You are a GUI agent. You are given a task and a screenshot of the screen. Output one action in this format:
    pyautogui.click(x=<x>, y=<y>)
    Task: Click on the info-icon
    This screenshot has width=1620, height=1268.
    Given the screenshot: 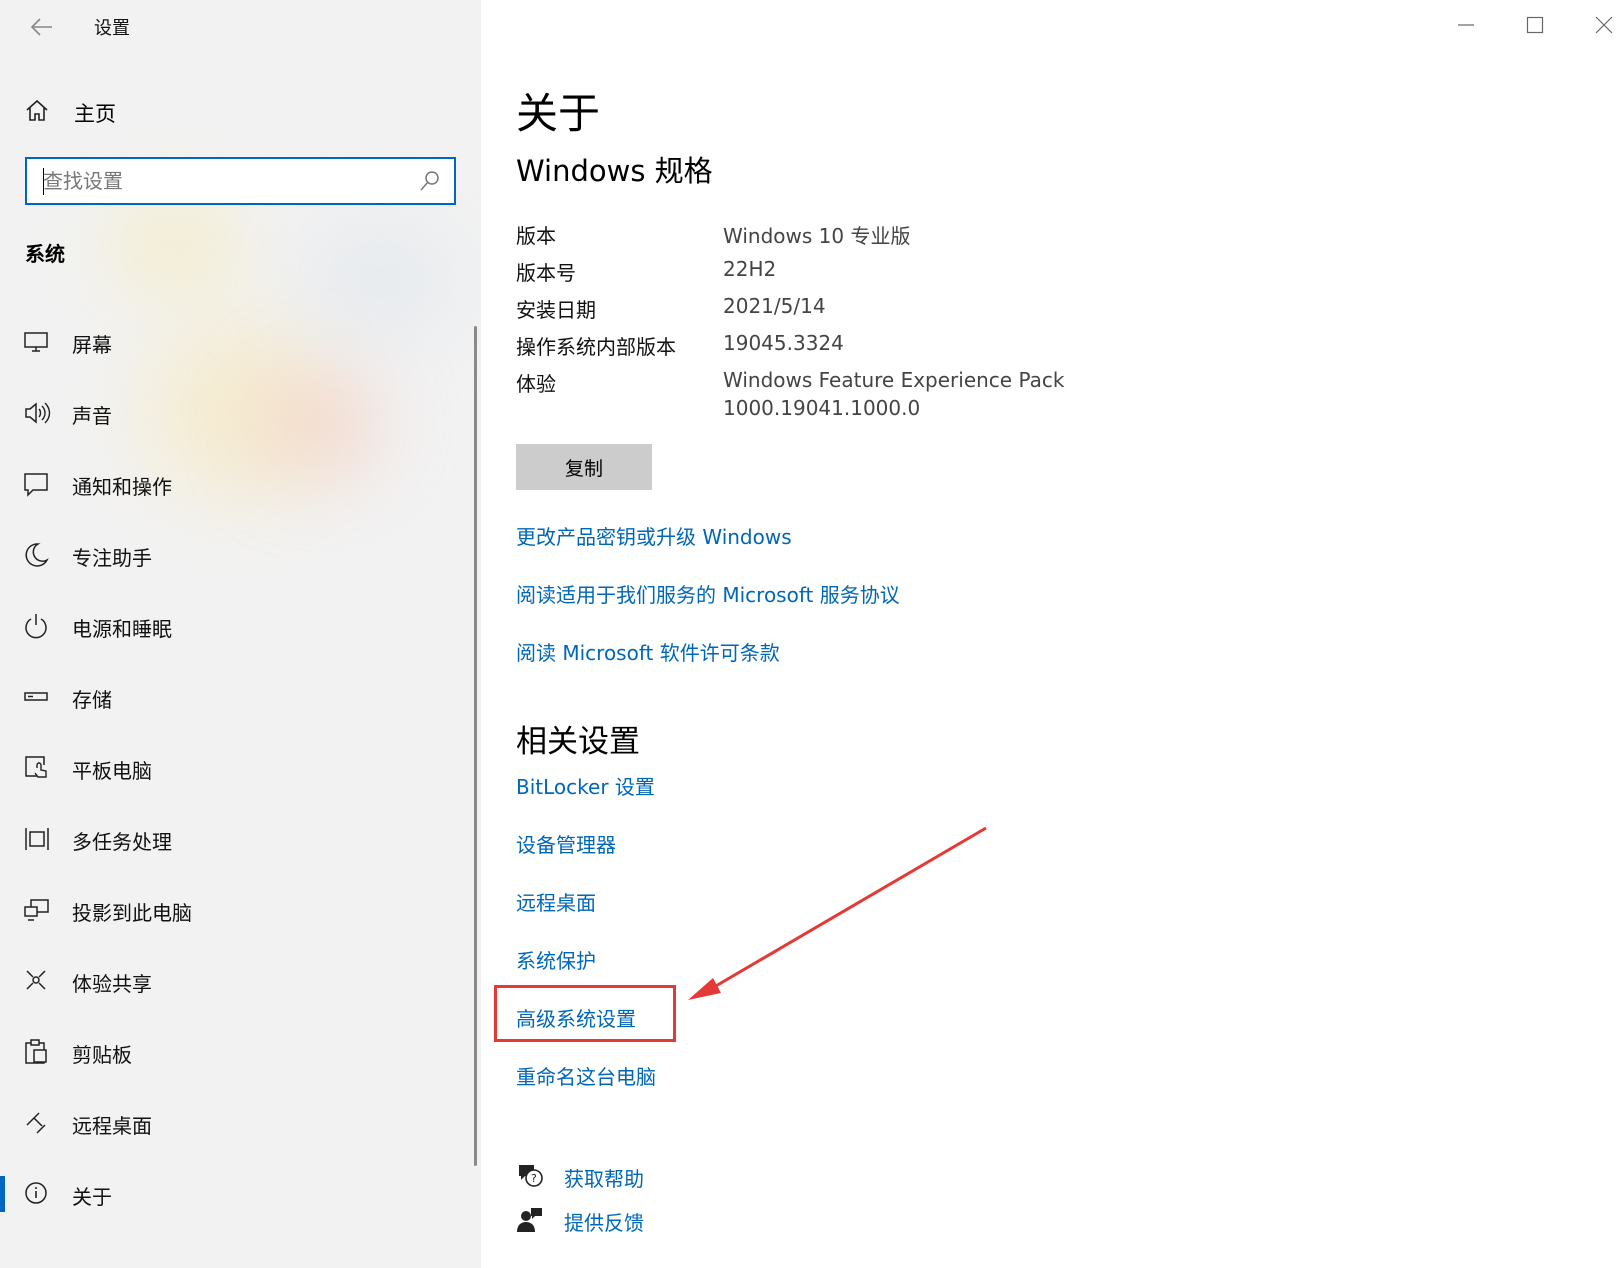 What is the action you would take?
    pyautogui.click(x=36, y=1193)
    